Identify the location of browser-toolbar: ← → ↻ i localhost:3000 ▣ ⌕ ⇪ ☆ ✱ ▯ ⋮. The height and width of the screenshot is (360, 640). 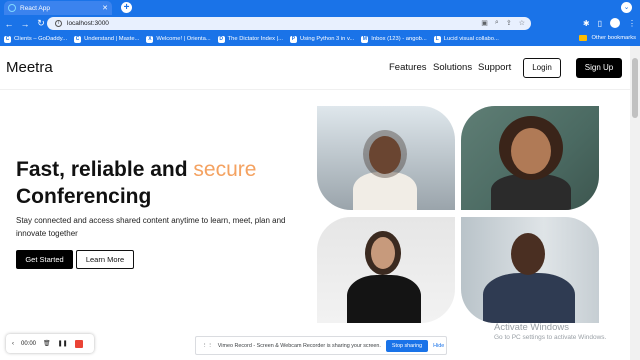
(320, 23).